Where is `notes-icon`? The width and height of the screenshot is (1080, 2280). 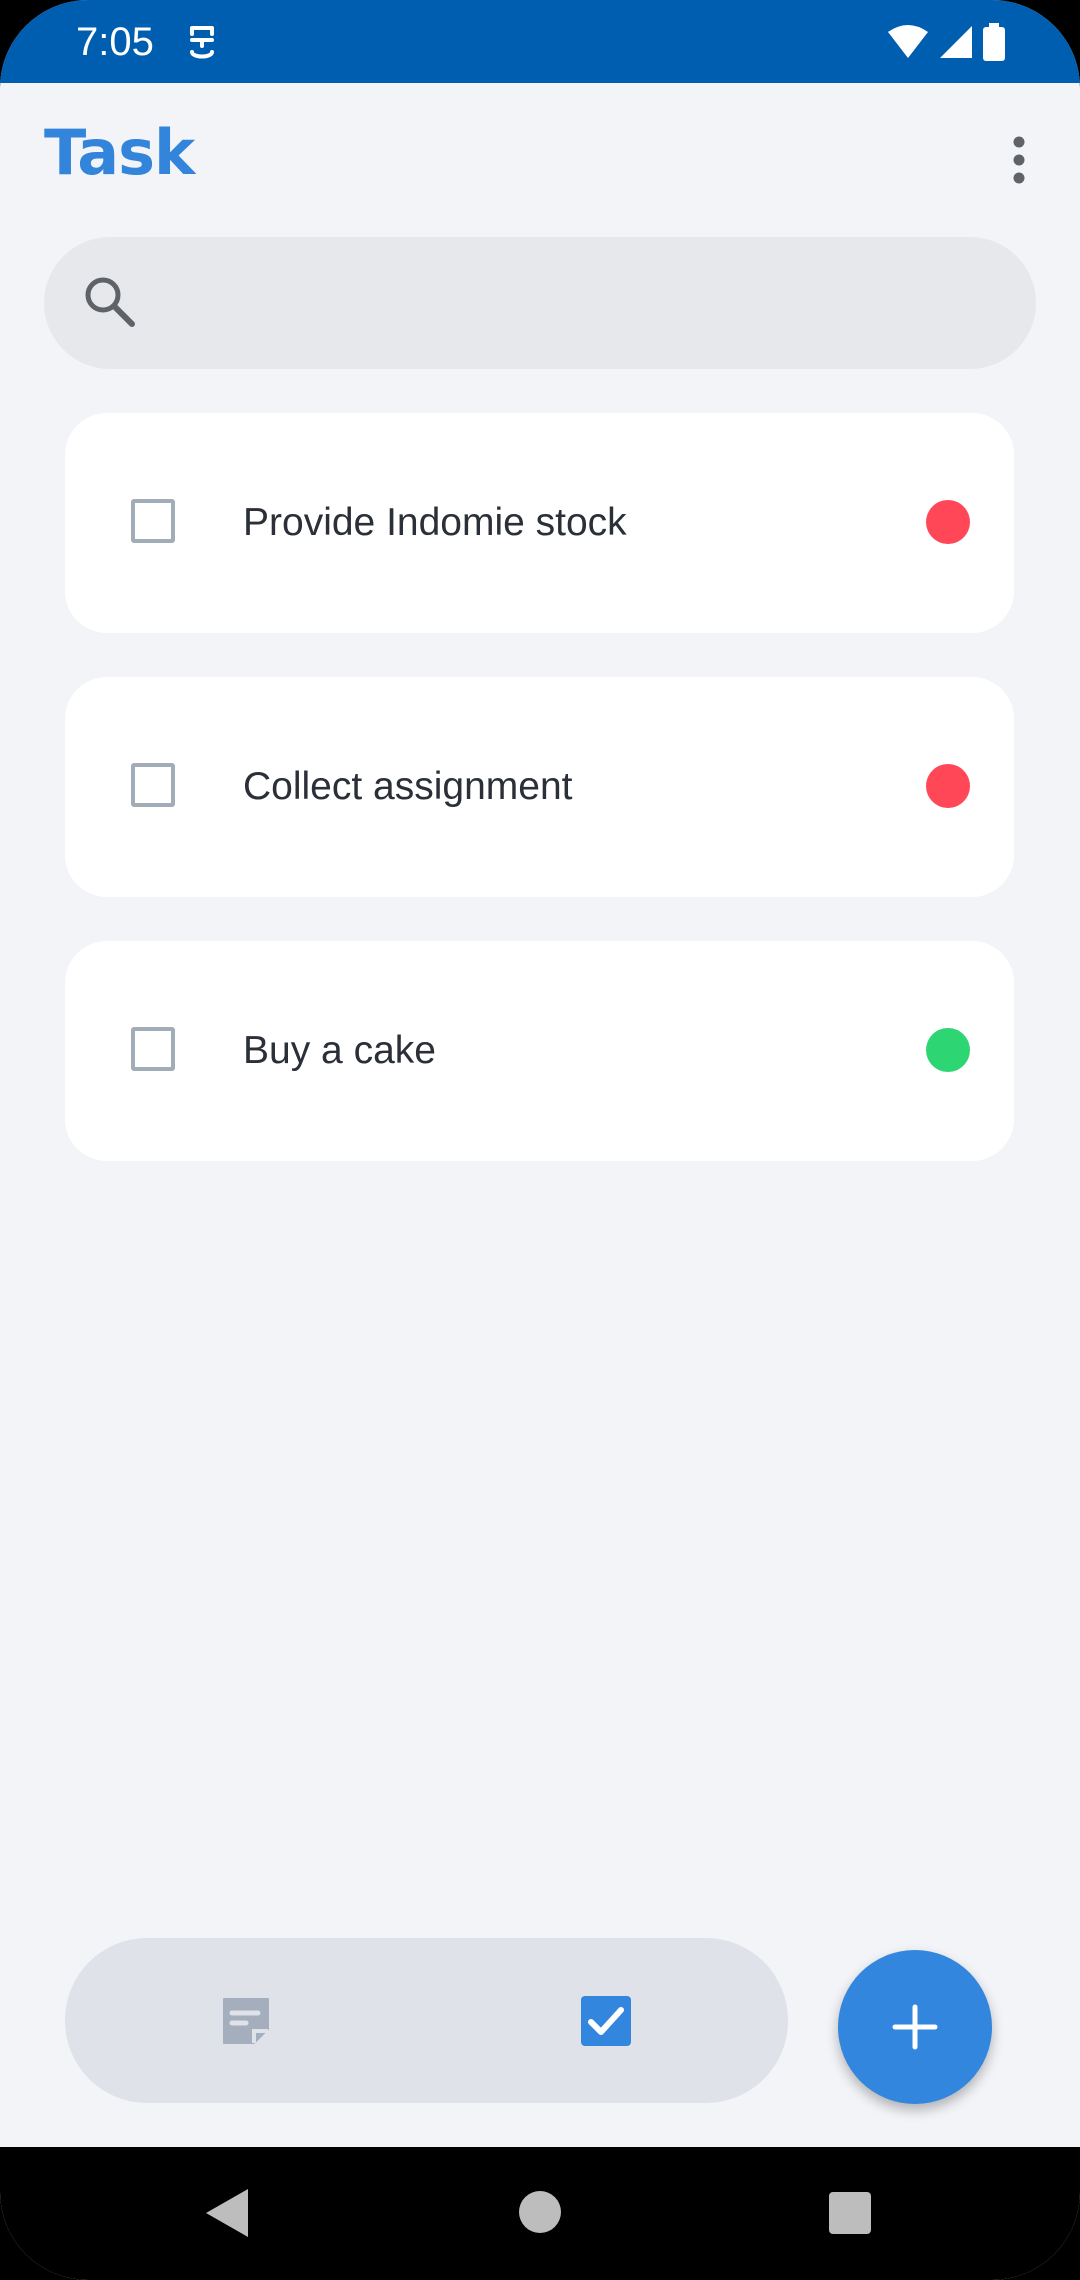 notes-icon is located at coordinates (246, 2021).